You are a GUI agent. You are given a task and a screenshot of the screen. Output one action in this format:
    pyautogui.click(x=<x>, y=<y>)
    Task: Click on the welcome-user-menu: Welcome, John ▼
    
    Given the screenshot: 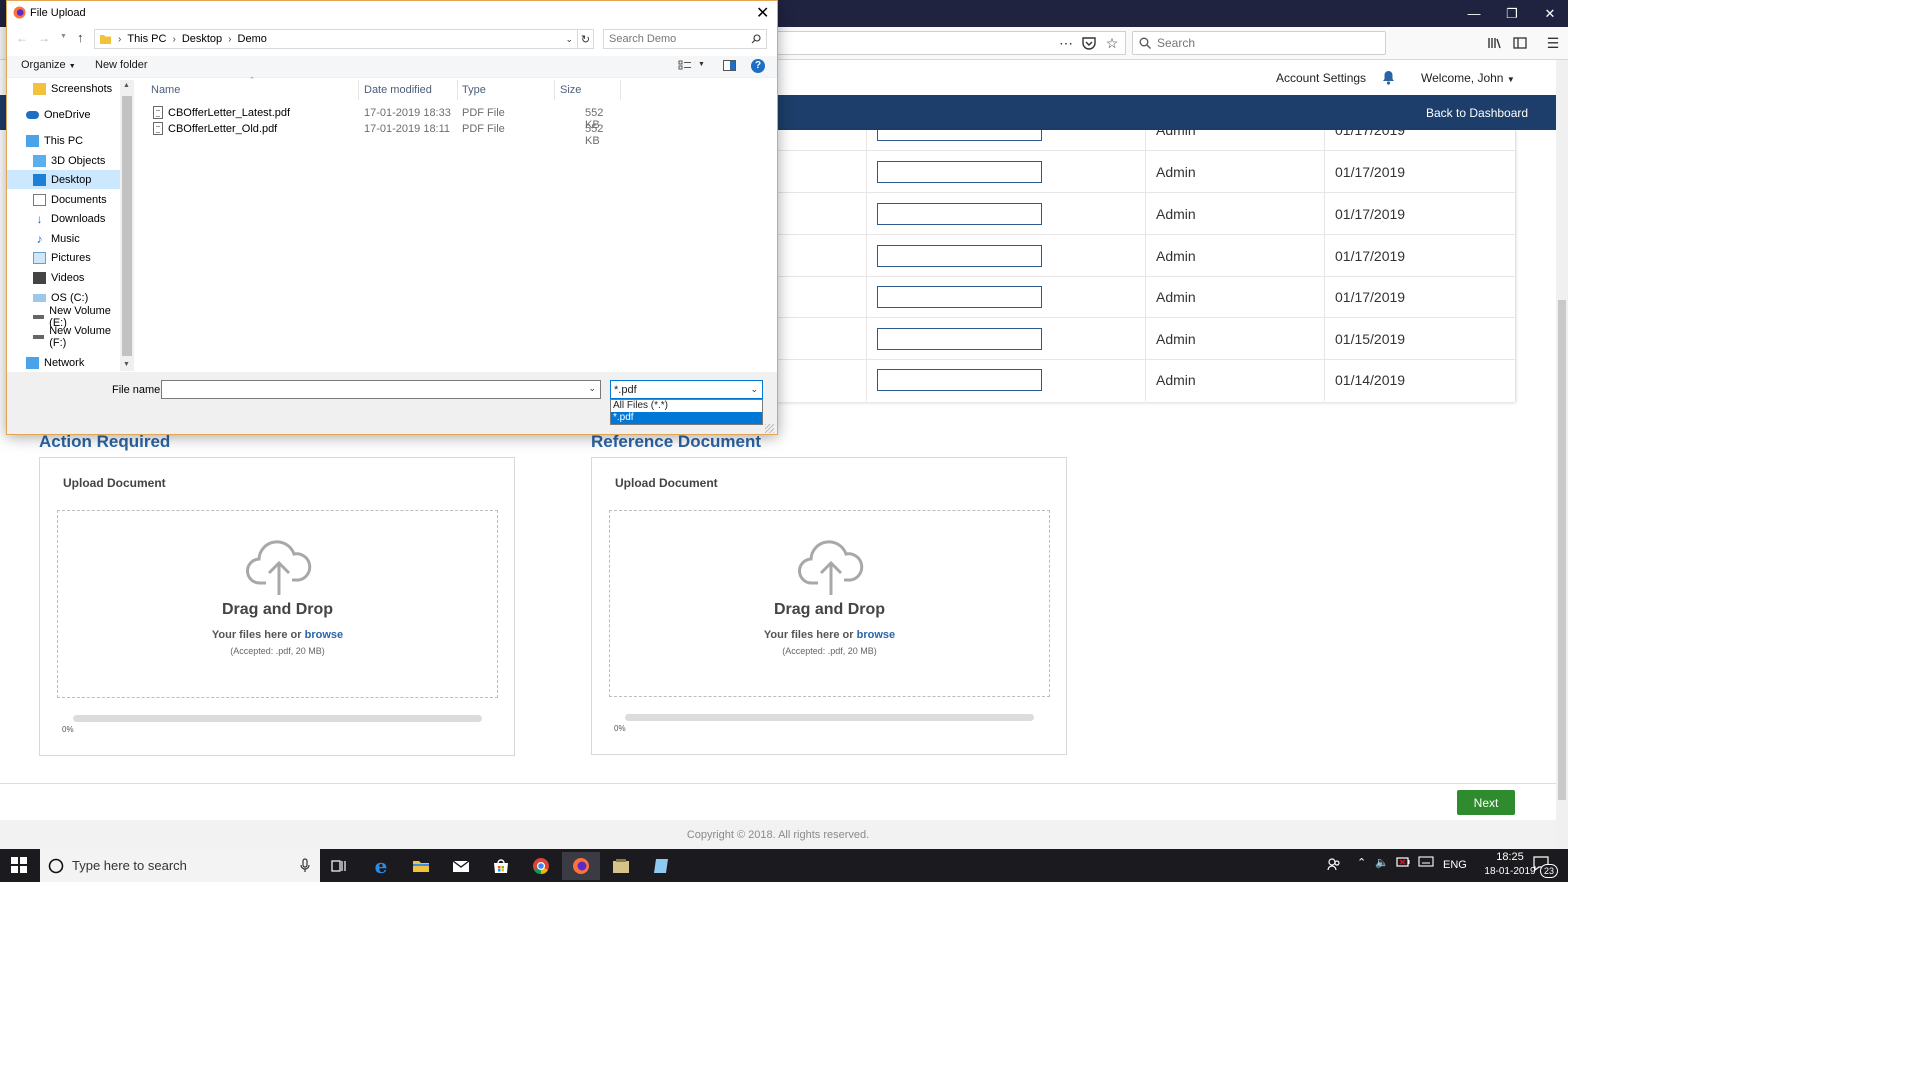 What is the action you would take?
    pyautogui.click(x=1468, y=78)
    